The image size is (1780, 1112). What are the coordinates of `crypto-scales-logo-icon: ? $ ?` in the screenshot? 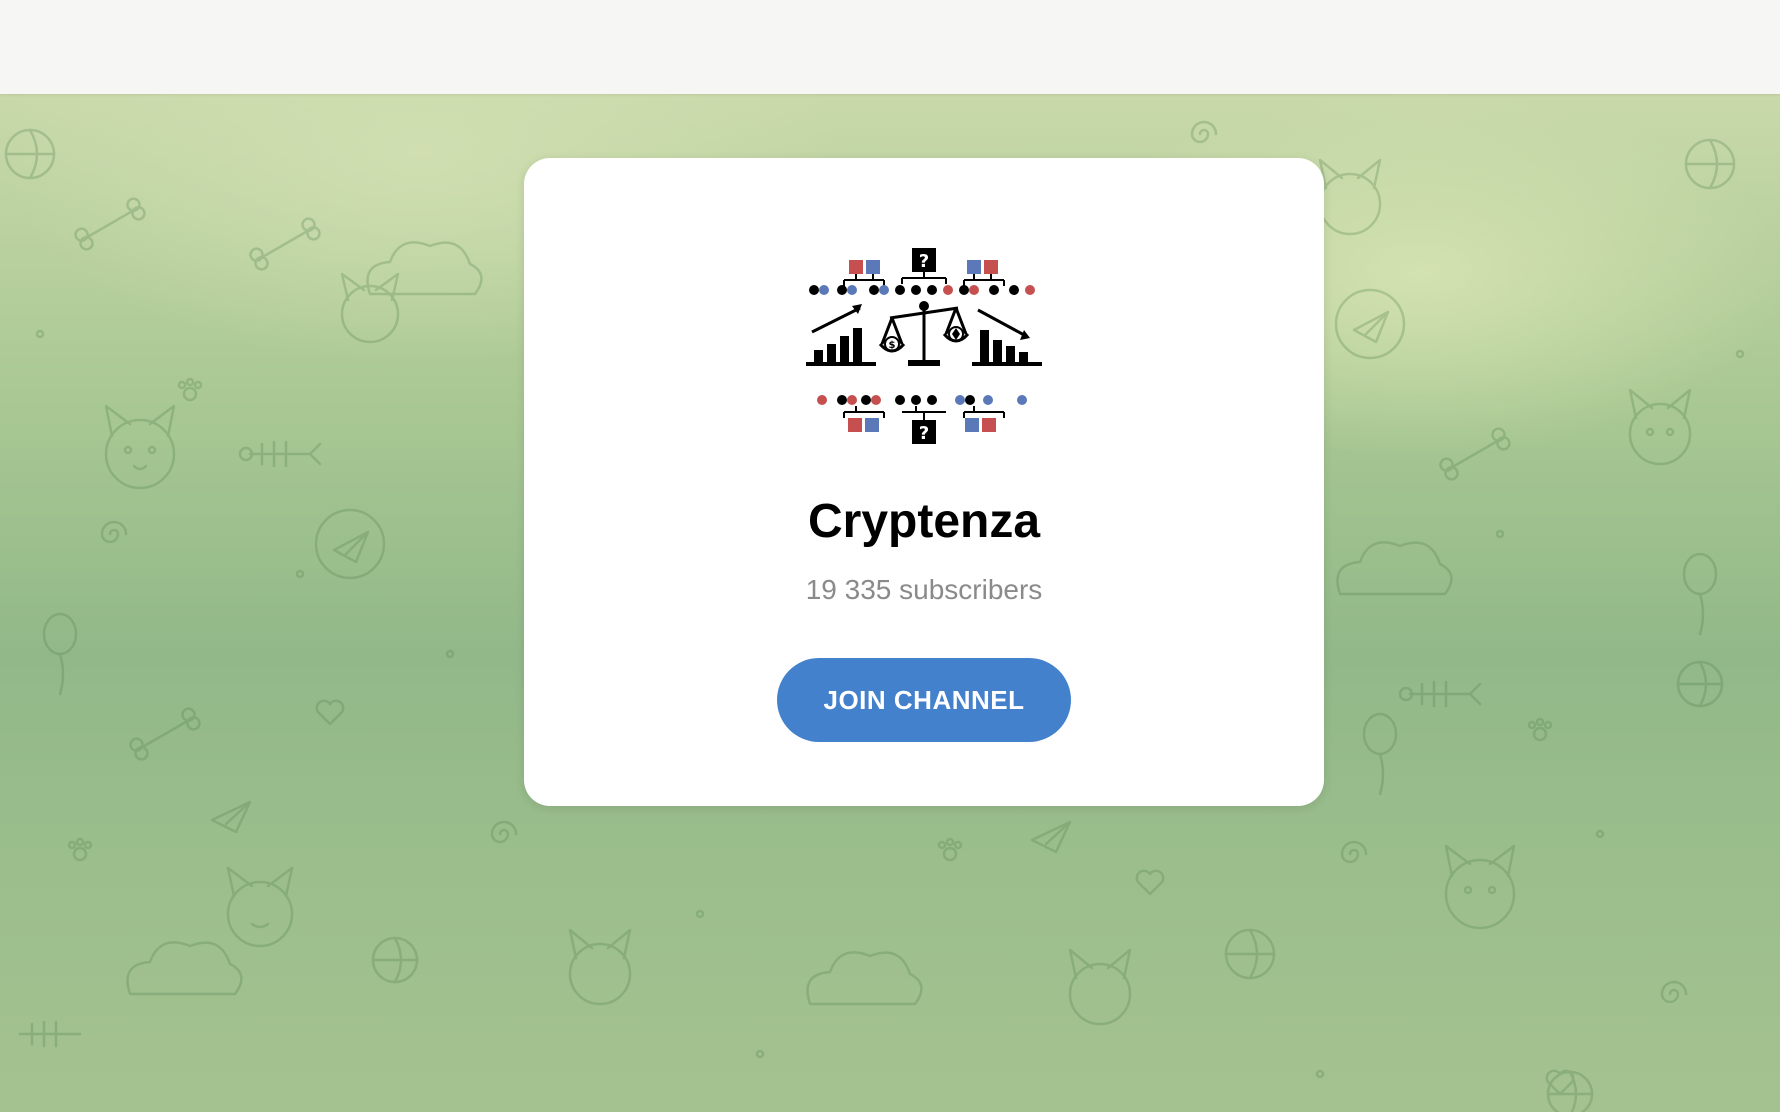 It's located at (924, 346).